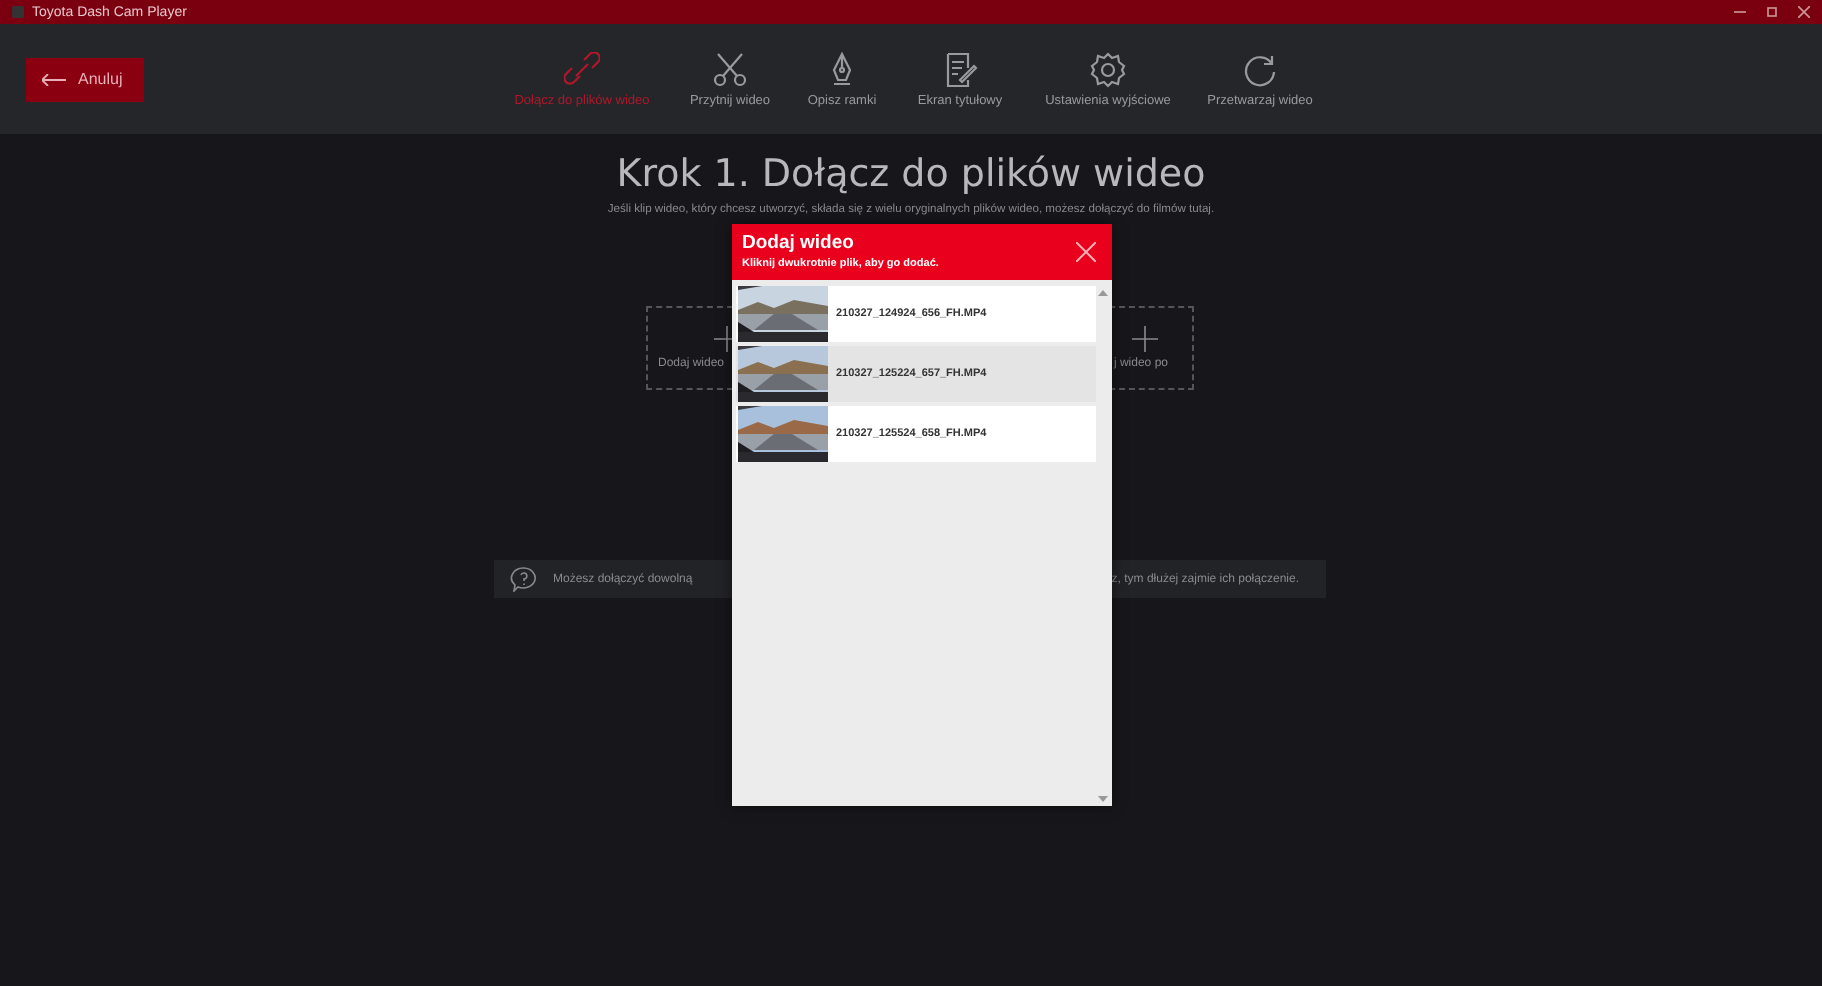  What do you see at coordinates (582, 69) in the screenshot?
I see `link-icon` at bounding box center [582, 69].